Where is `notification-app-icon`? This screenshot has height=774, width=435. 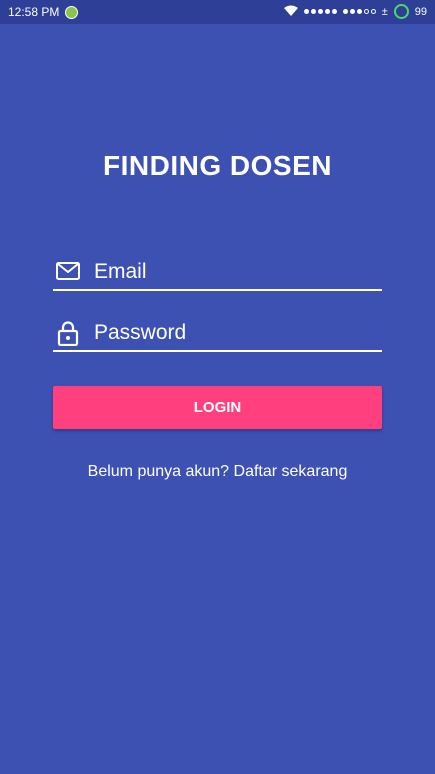
notification-app-icon is located at coordinates (72, 12).